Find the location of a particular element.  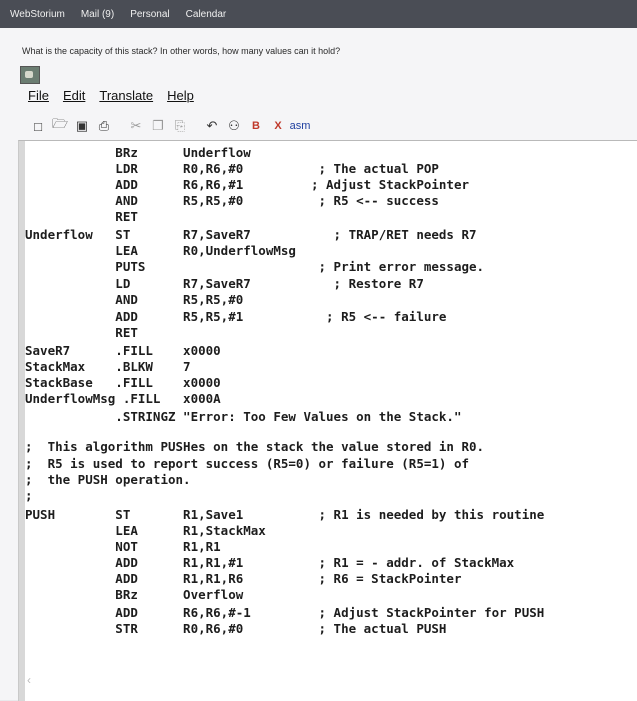

open-folder-icon: 🗁 is located at coordinates (60, 126).